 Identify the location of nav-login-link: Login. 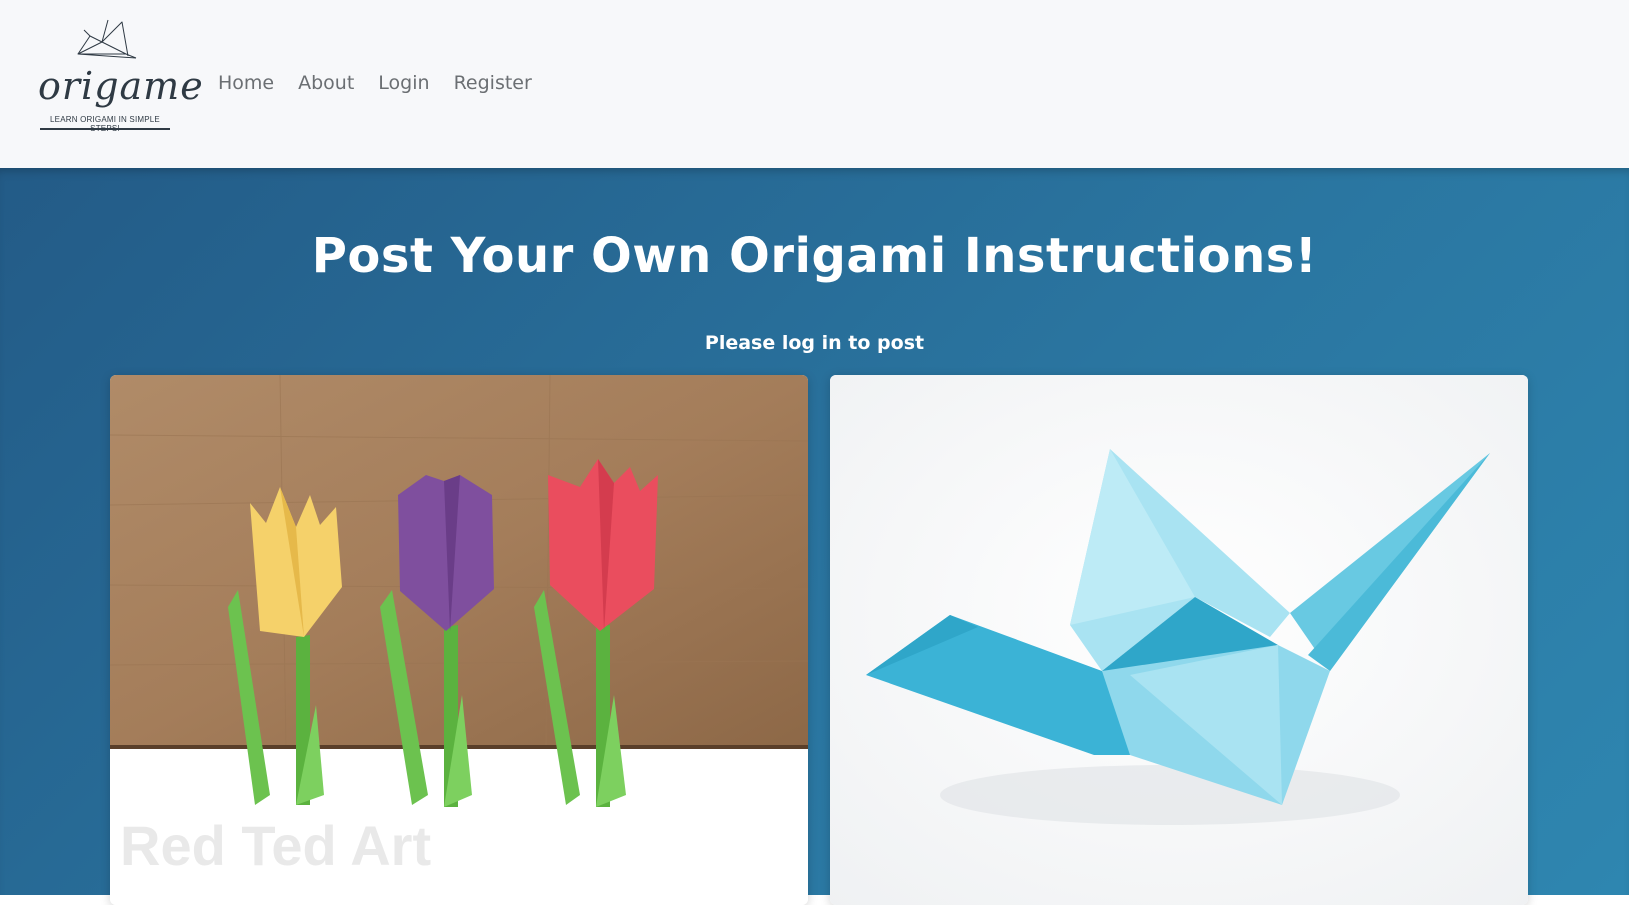
(403, 83).